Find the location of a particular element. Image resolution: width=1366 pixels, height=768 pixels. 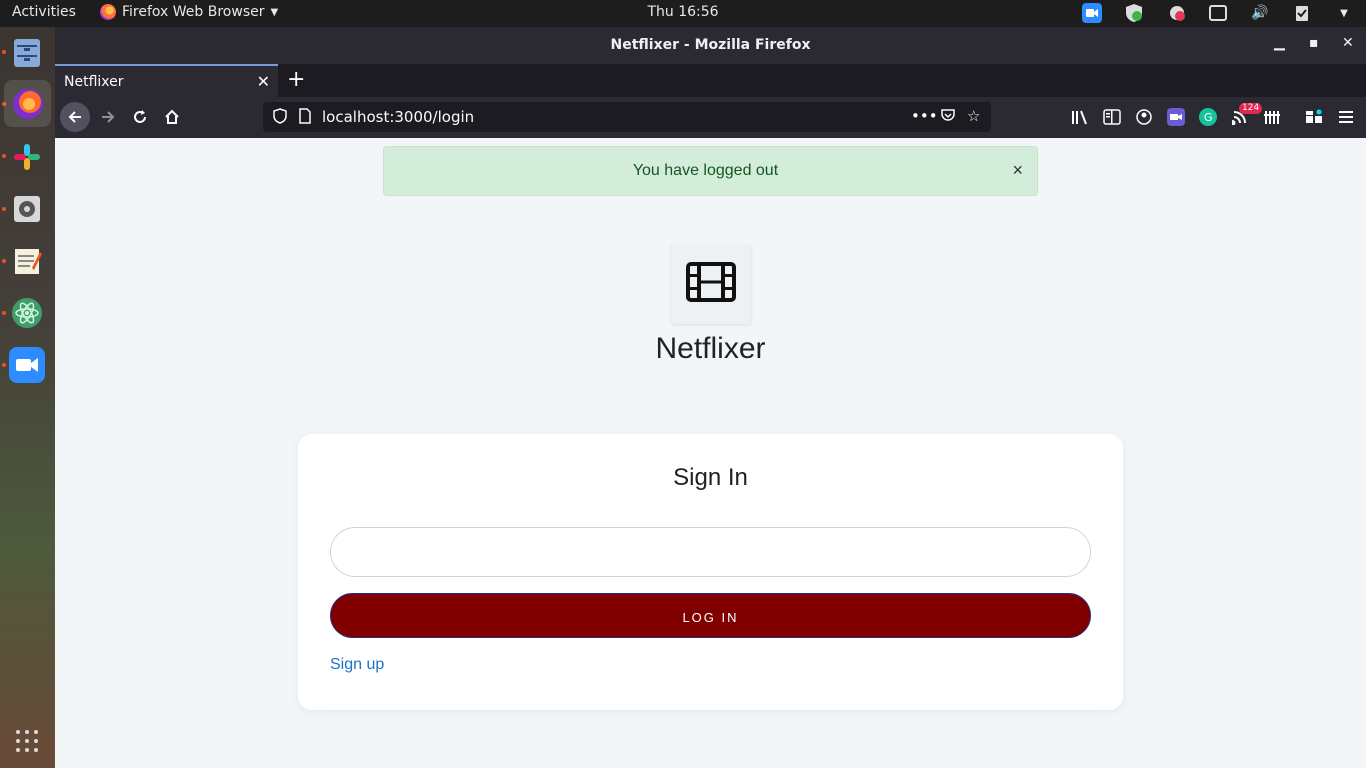

sign-in-title: Sign In is located at coordinates (710, 477).